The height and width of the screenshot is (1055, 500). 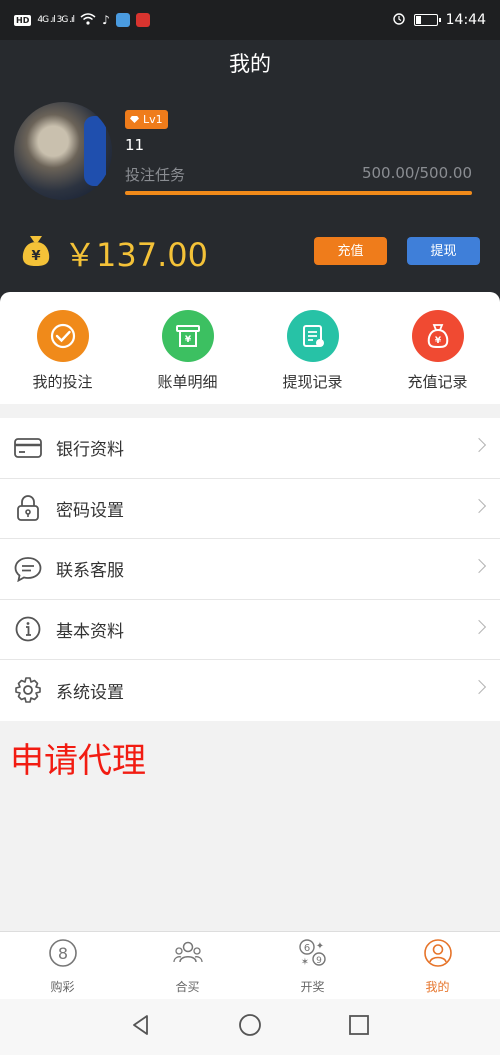 What do you see at coordinates (106, 20) in the screenshot?
I see `tiktok-icon: ♪` at bounding box center [106, 20].